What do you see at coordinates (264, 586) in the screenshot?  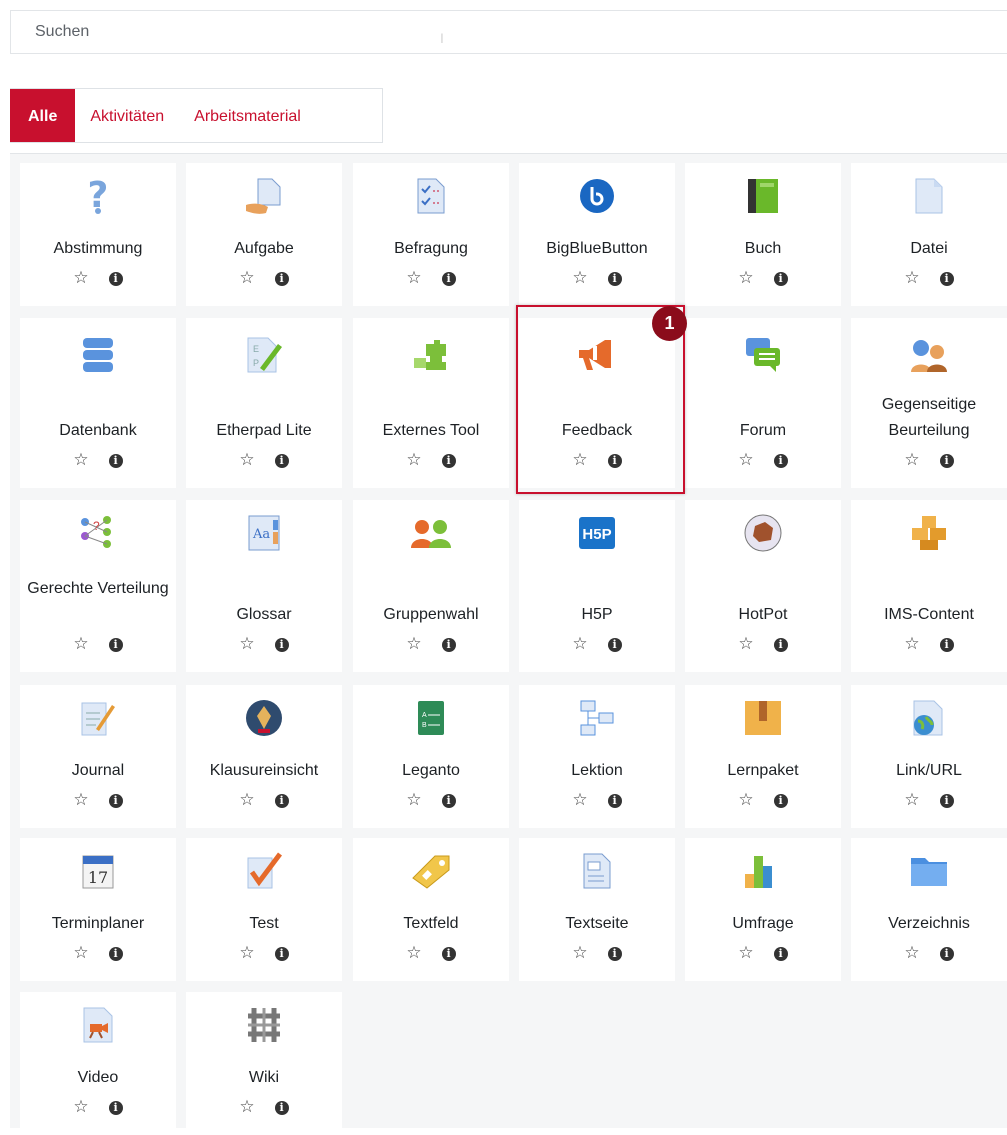 I see `module-tile-glossar: Aa Glossar ☆ i` at bounding box center [264, 586].